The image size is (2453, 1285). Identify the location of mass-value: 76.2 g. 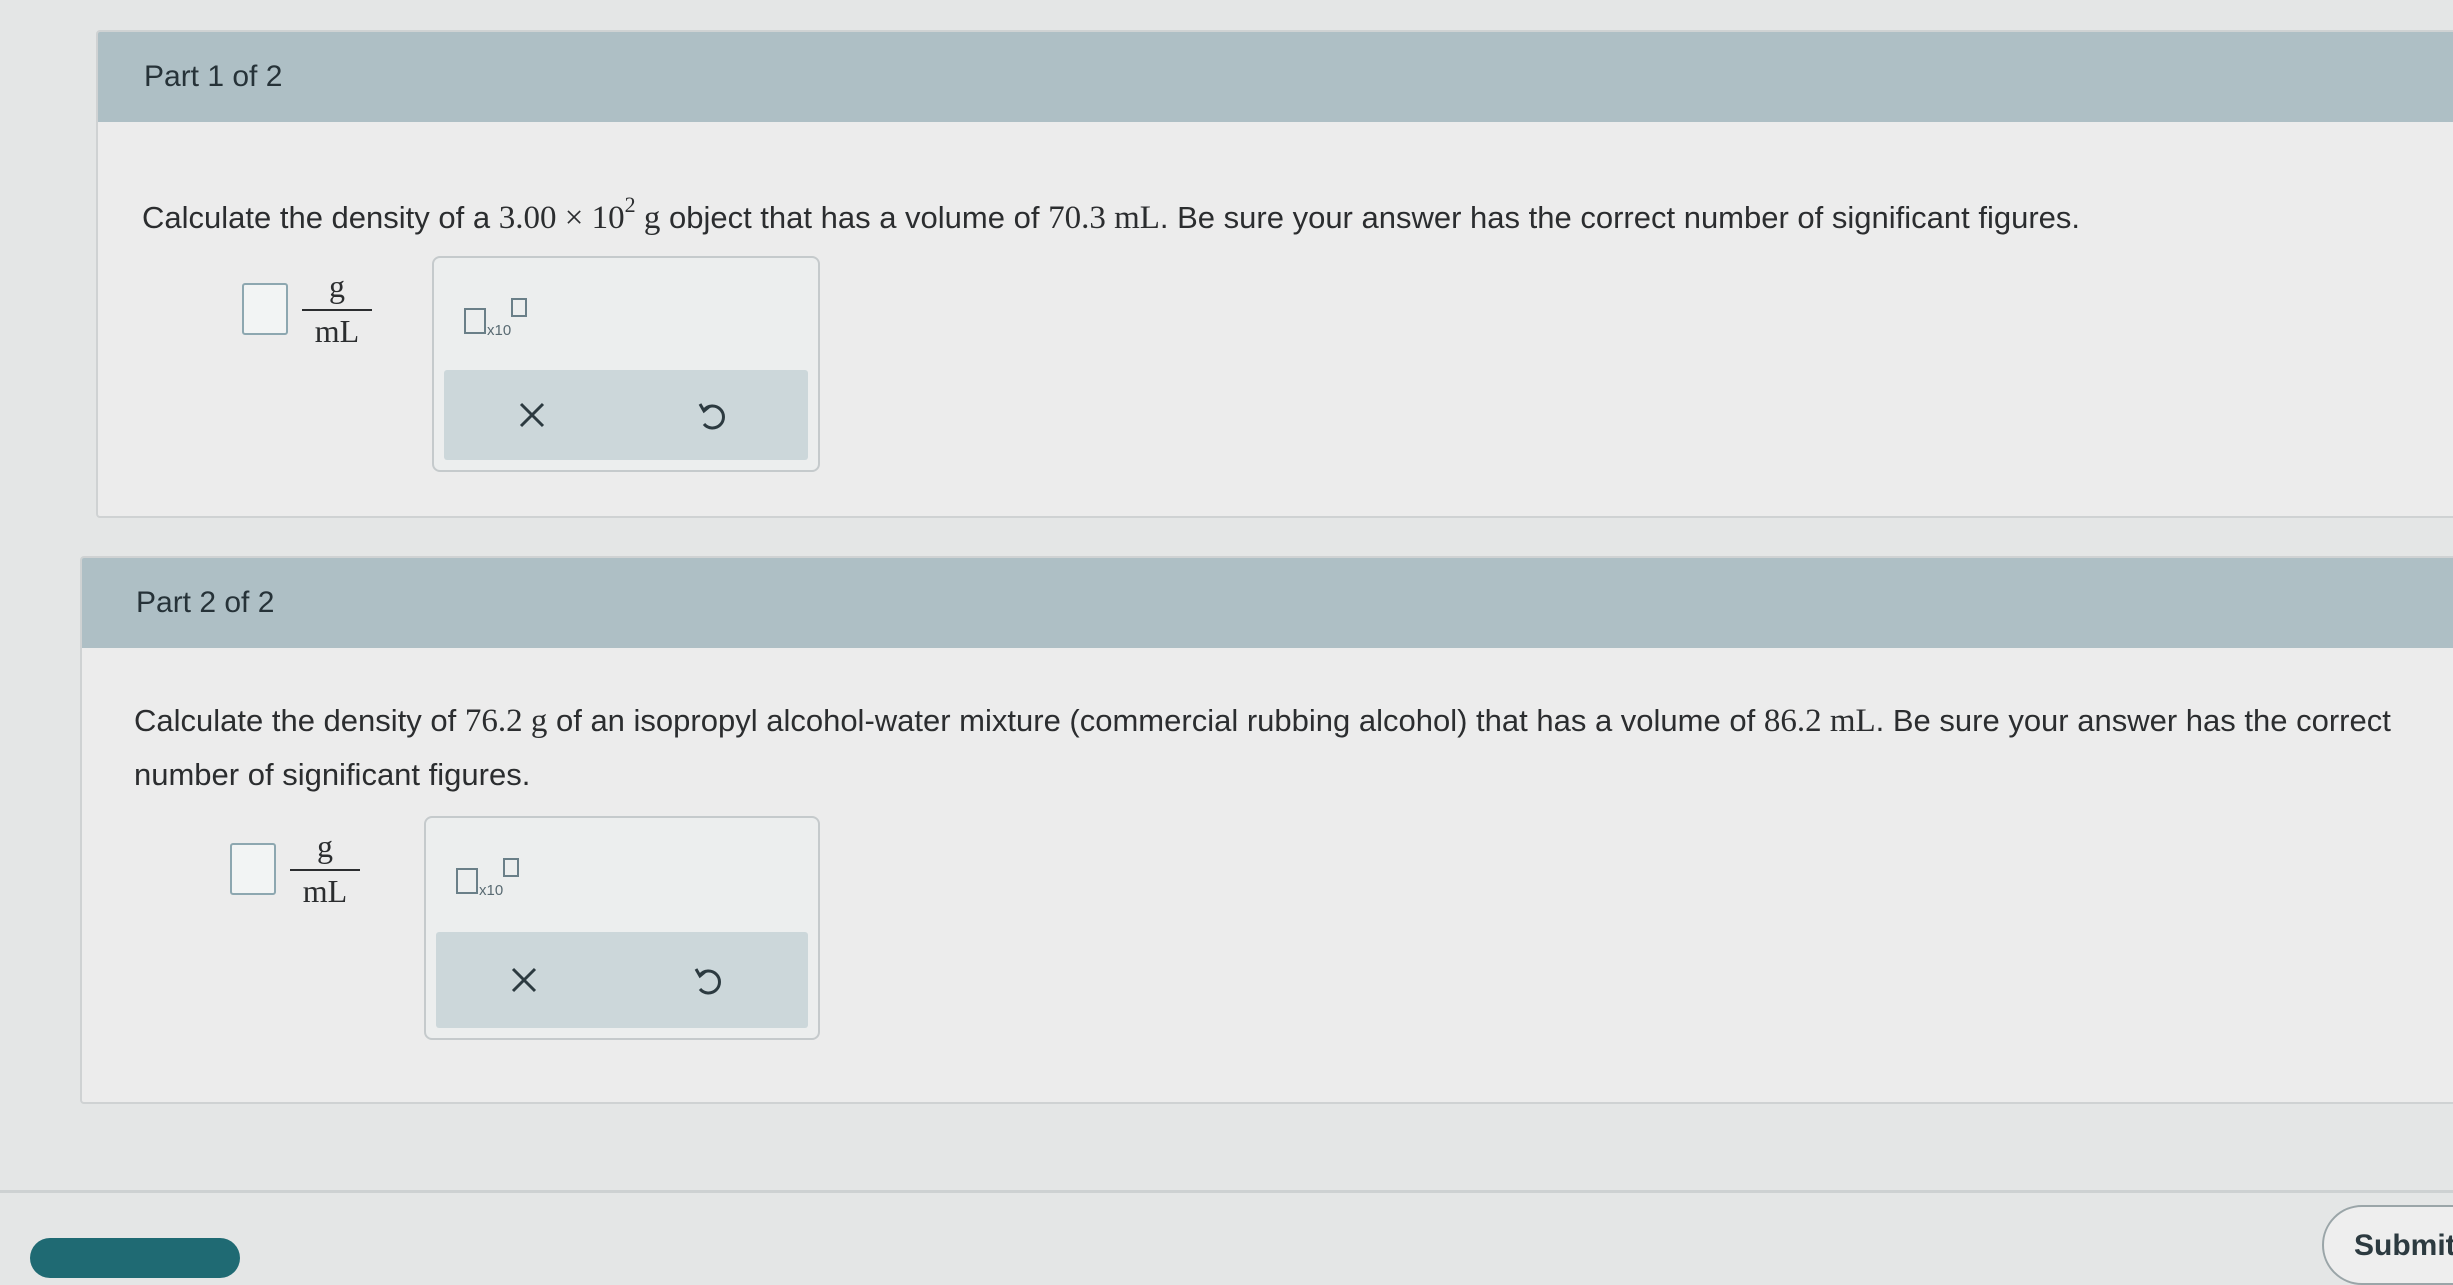
(506, 721).